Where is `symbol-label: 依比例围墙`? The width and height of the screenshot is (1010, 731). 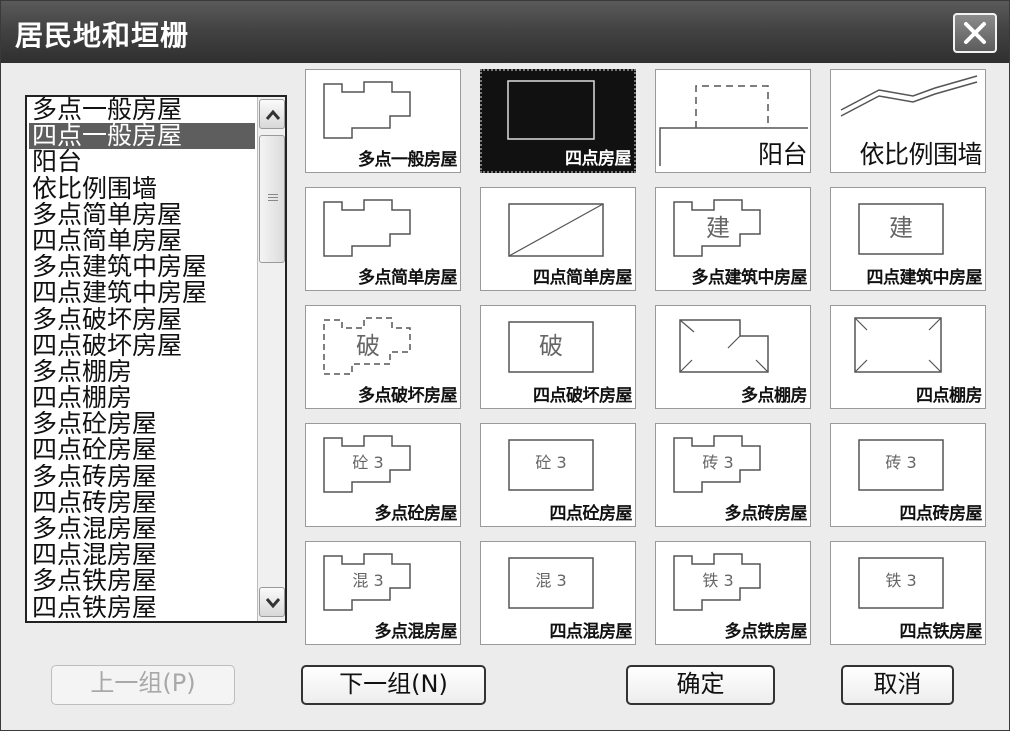 symbol-label: 依比例围墙 is located at coordinates (920, 154).